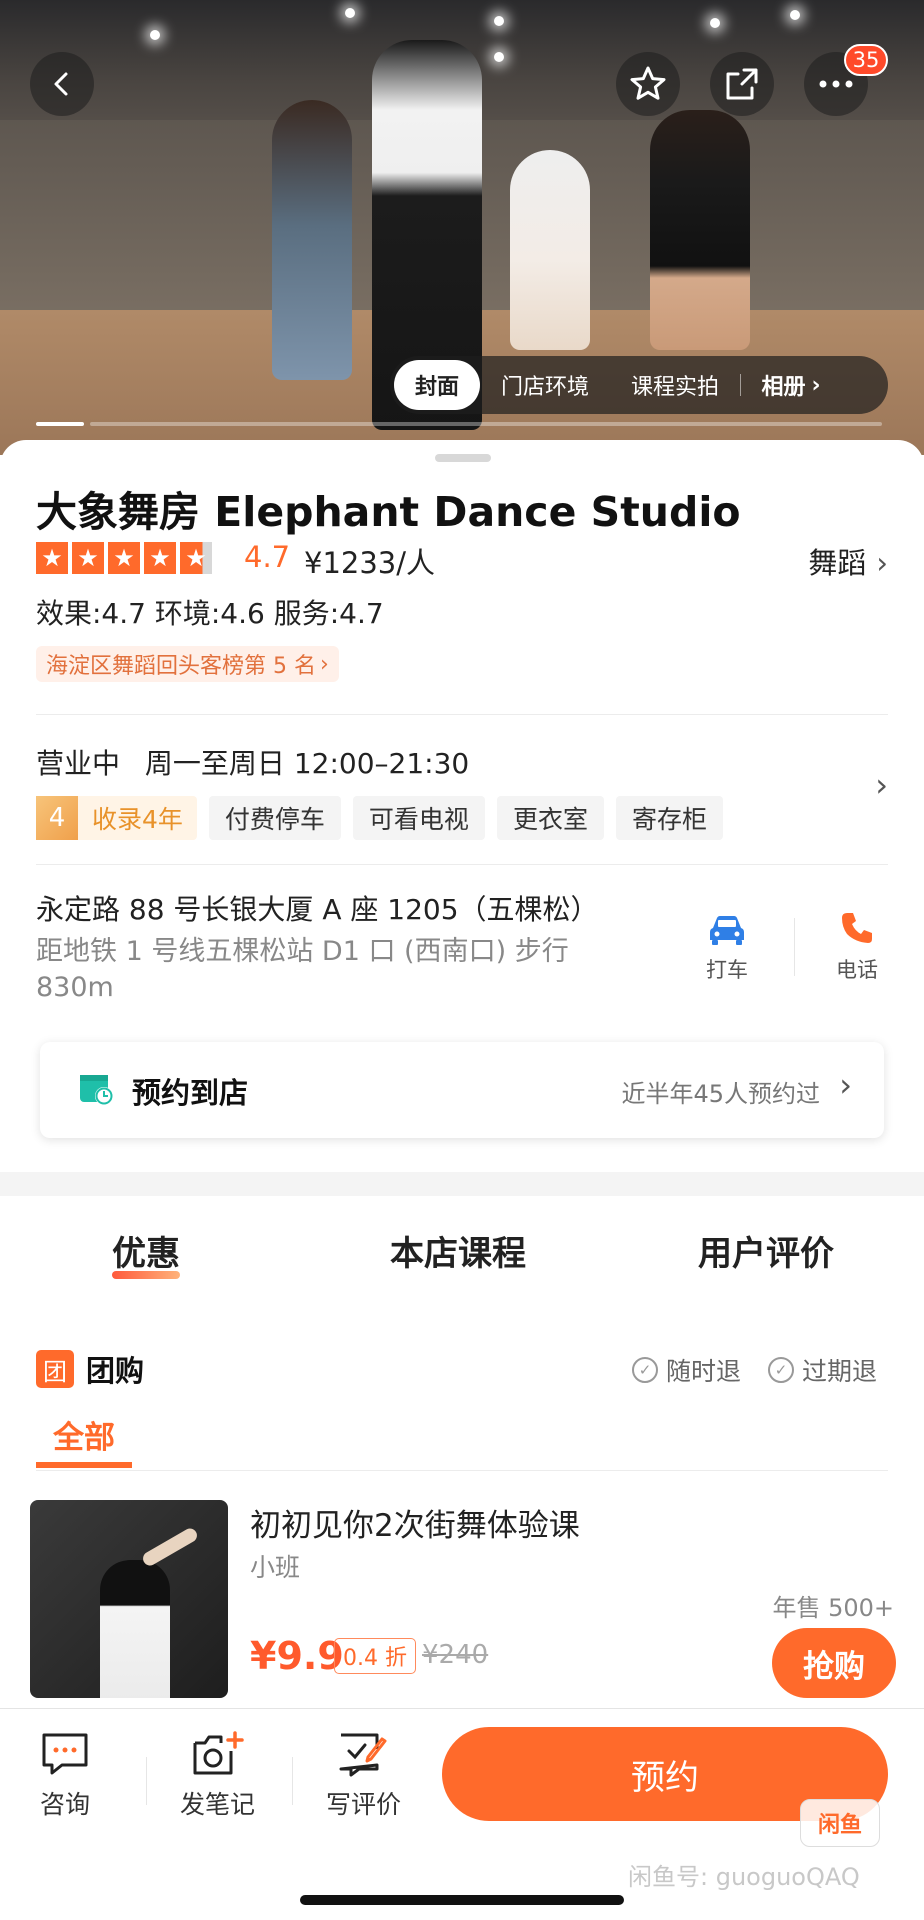 This screenshot has width=924, height=1920. Describe the element at coordinates (115, 1371) in the screenshot. I see `groupbuy-label: 团购` at that location.